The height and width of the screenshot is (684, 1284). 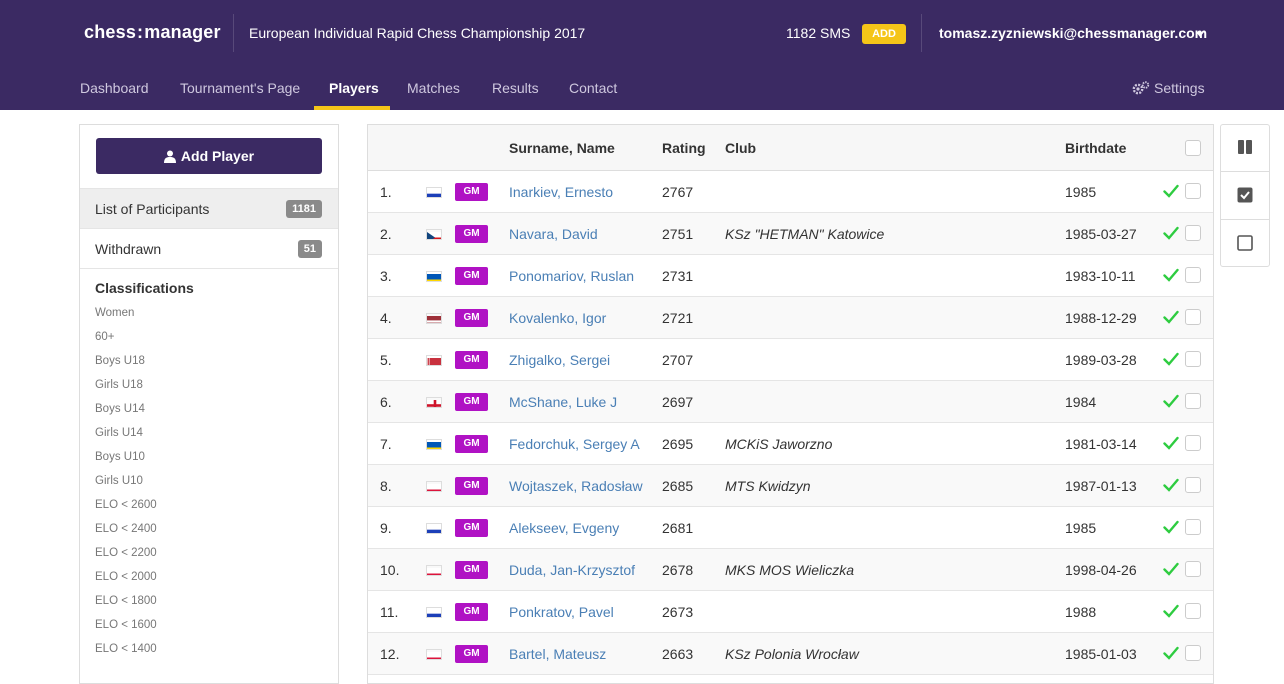 What do you see at coordinates (152, 209) in the screenshot?
I see `sidebar-item-label: List of Participants` at bounding box center [152, 209].